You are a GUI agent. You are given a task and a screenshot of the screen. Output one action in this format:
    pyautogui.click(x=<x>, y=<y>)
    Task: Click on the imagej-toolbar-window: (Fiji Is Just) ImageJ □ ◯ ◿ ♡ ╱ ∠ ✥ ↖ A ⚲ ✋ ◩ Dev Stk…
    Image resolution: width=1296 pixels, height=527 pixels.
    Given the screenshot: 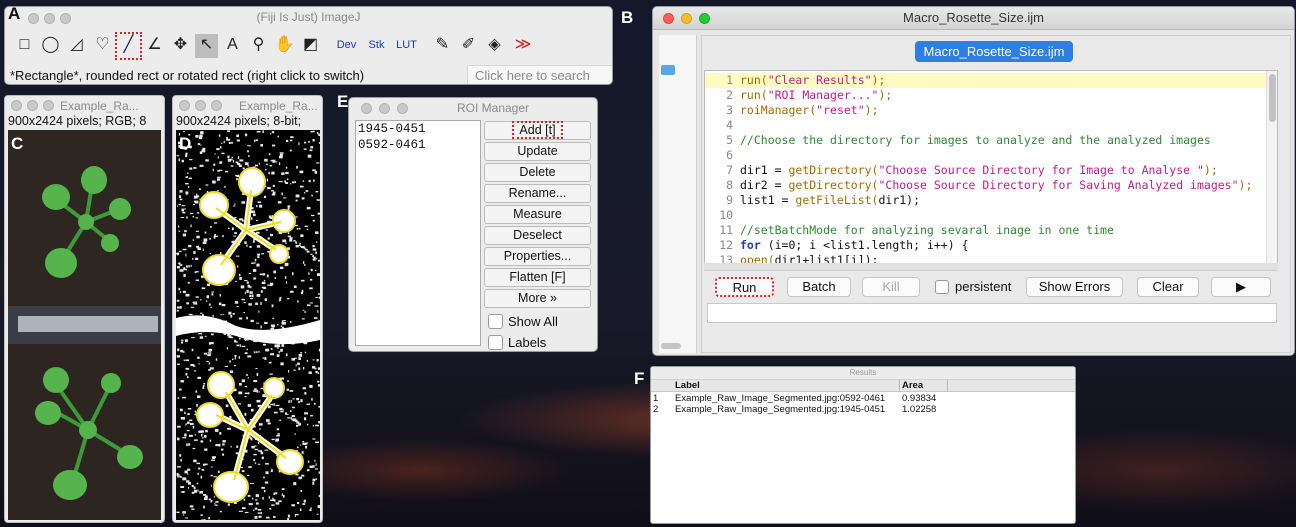 What is the action you would take?
    pyautogui.click(x=308, y=45)
    